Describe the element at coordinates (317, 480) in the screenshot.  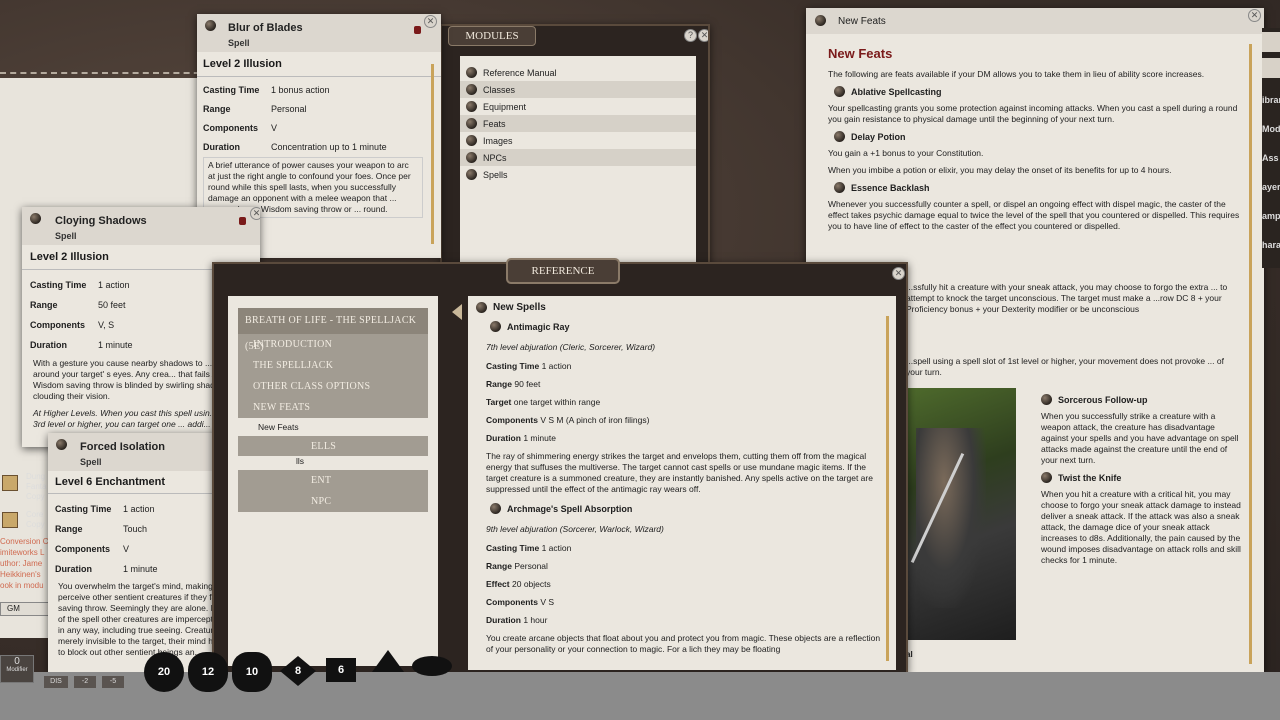
I see `toc-item: ENT` at that location.